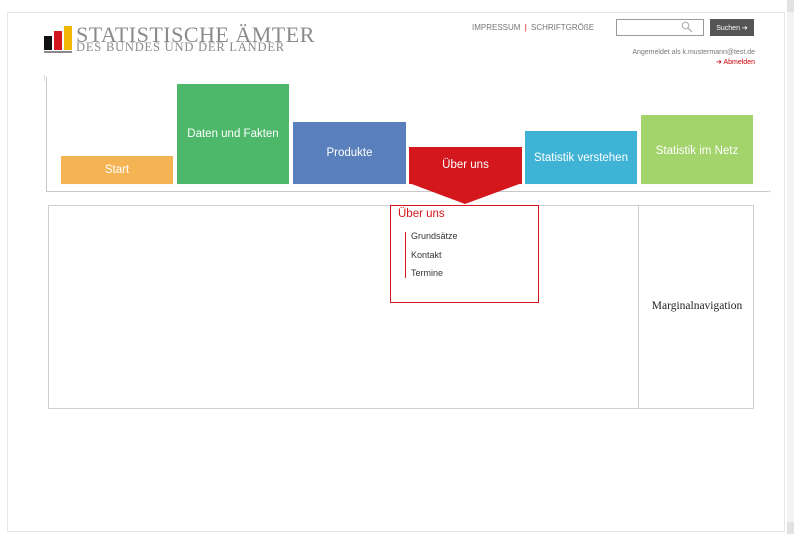 The width and height of the screenshot is (794, 534). Describe the element at coordinates (434, 236) in the screenshot. I see `submenu-item-grundsaetze: Grundsätze` at that location.